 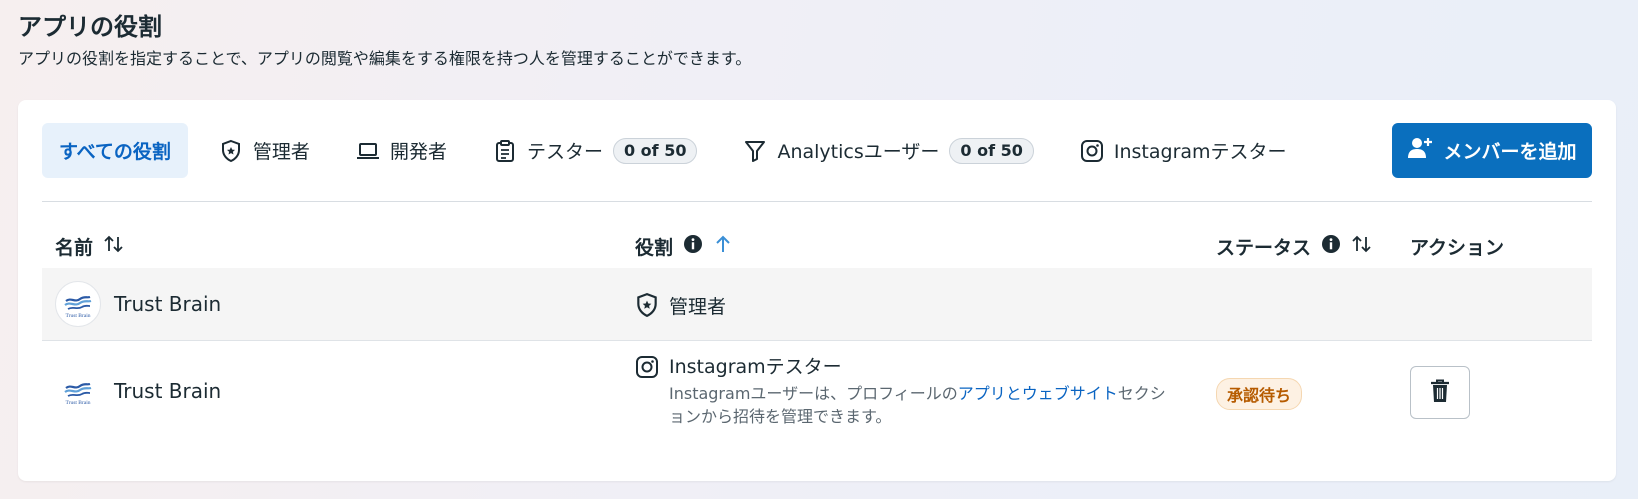 What do you see at coordinates (991, 150) in the screenshot?
I see `analytics-count-badge: 0 of 50` at bounding box center [991, 150].